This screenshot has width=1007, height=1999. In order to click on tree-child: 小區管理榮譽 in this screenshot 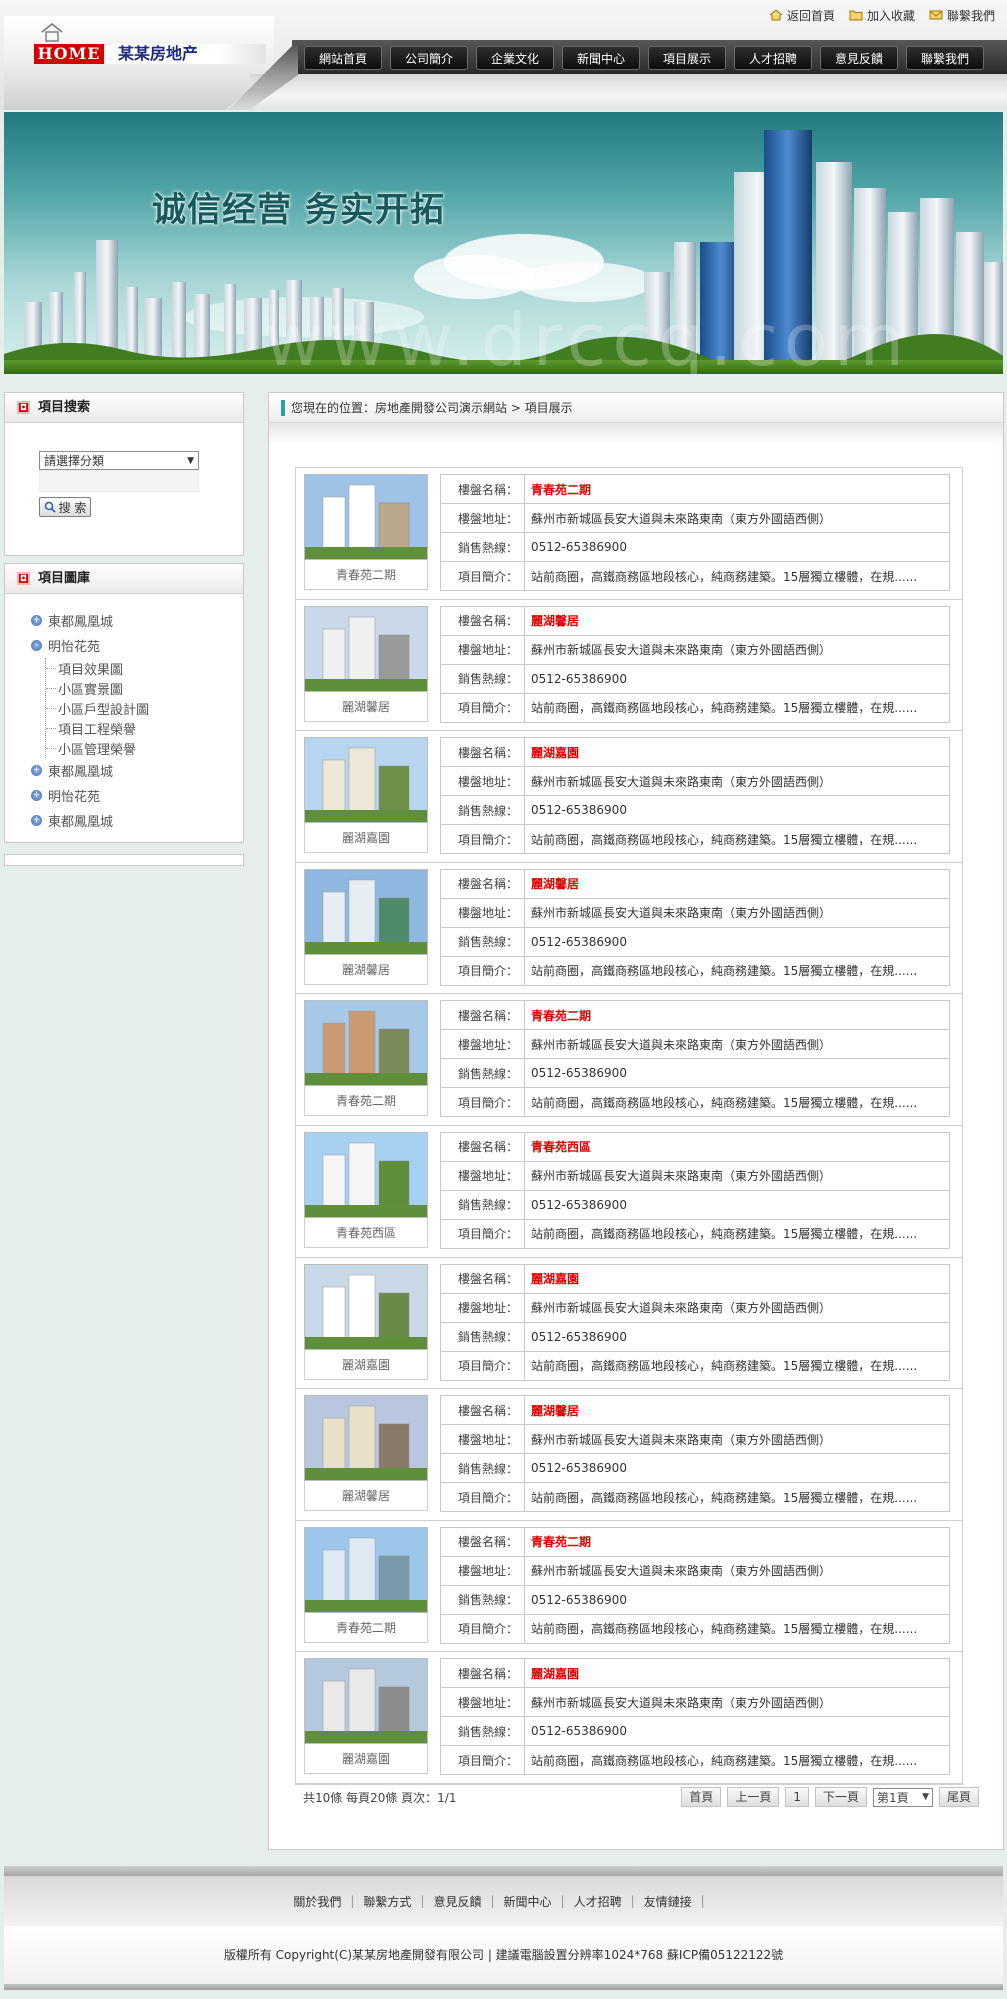, I will do `click(144, 748)`.